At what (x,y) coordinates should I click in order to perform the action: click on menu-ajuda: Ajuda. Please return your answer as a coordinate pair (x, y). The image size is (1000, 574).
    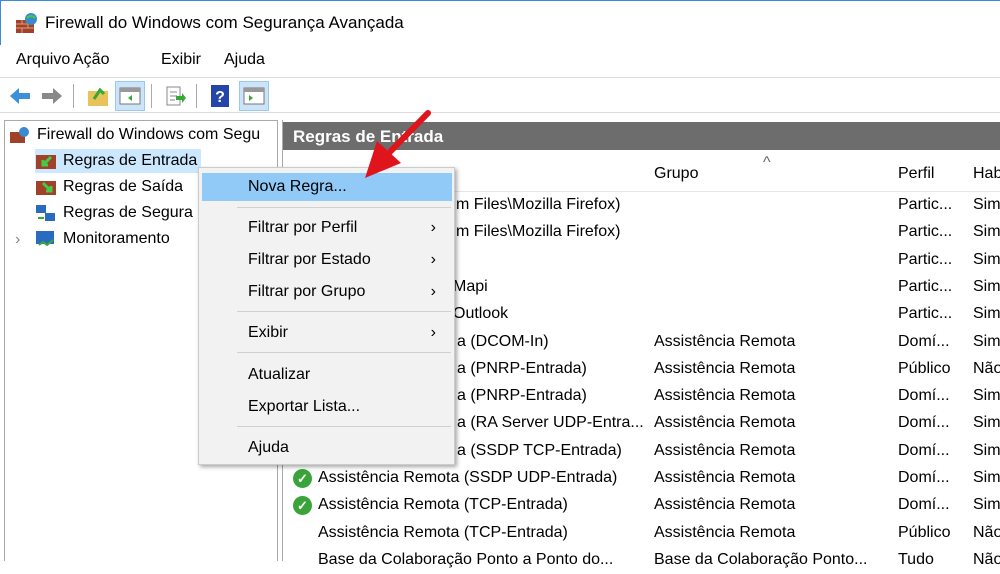
    Looking at the image, I should click on (244, 60).